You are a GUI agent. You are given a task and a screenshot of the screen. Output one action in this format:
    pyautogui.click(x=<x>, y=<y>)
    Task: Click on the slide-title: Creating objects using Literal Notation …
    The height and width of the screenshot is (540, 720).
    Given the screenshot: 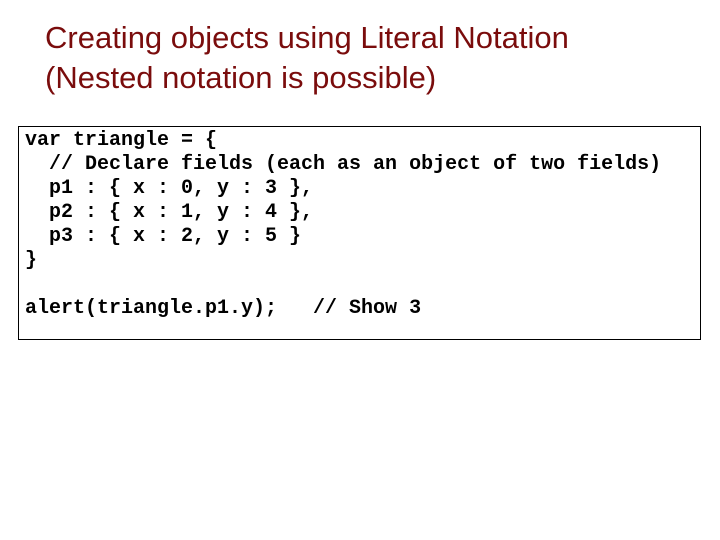 What is the action you would take?
    pyautogui.click(x=307, y=58)
    